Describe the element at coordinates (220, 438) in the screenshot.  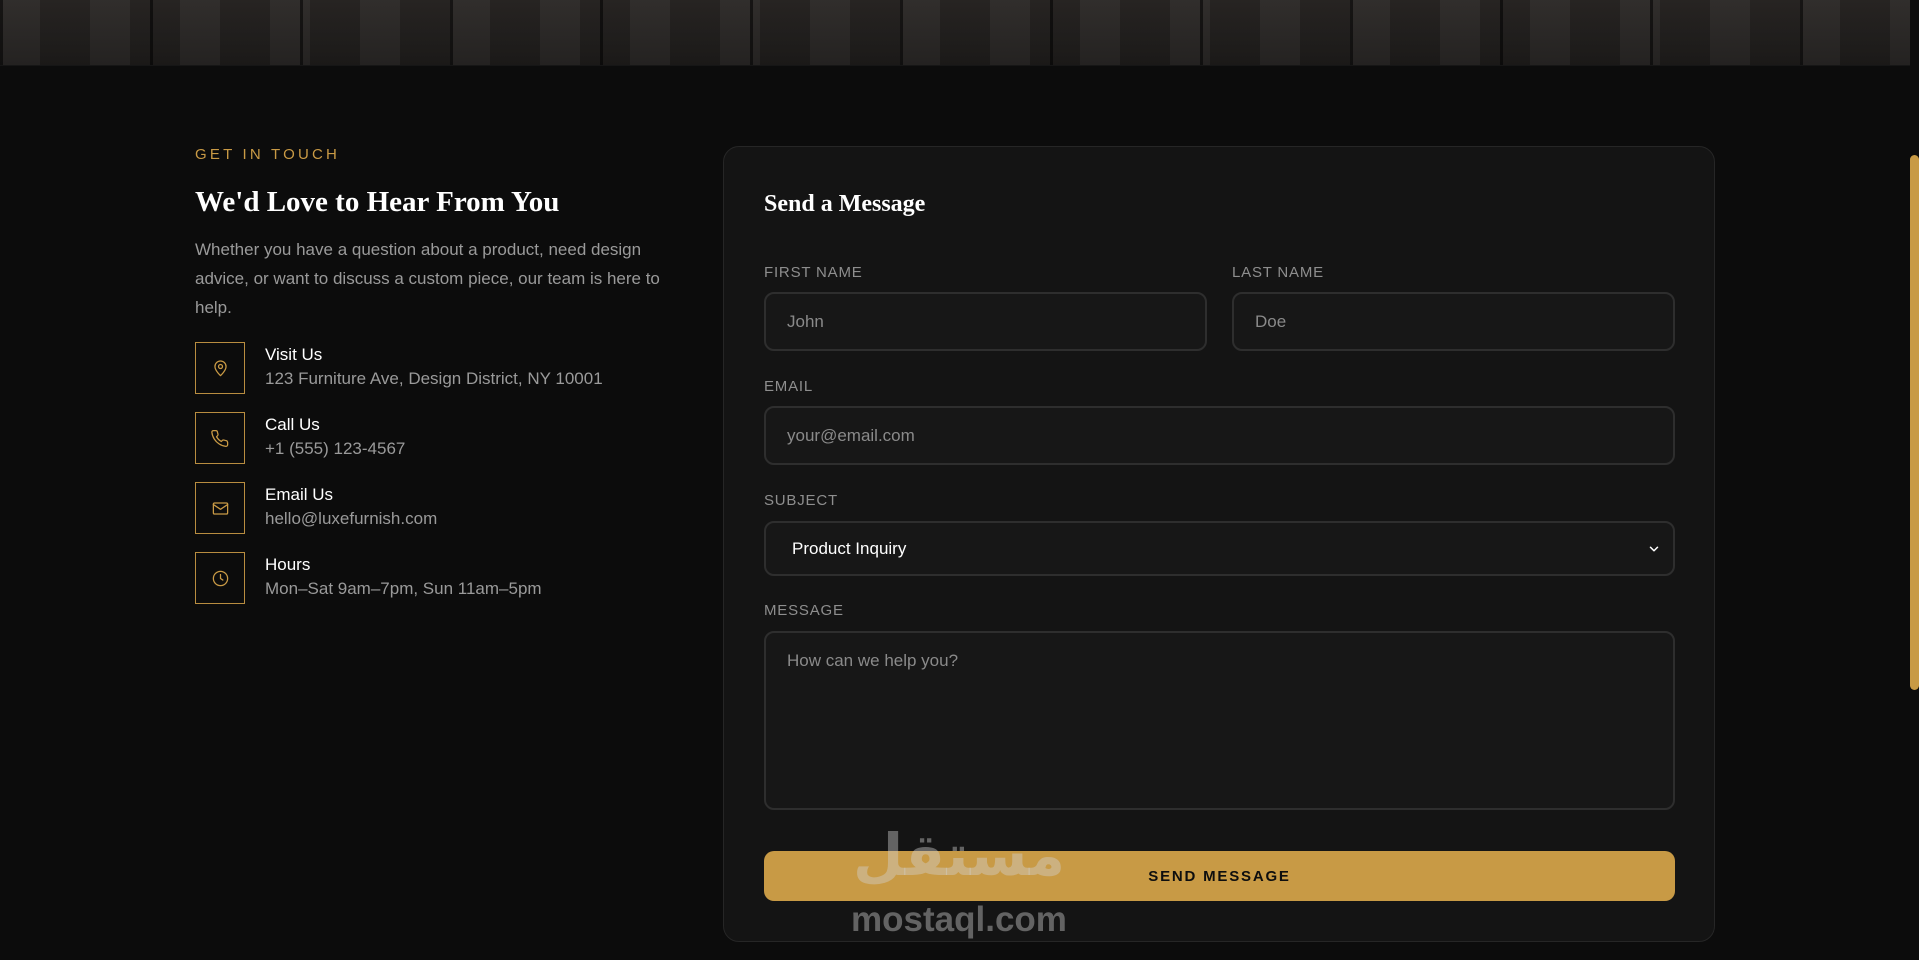
I see `phone-icon` at that location.